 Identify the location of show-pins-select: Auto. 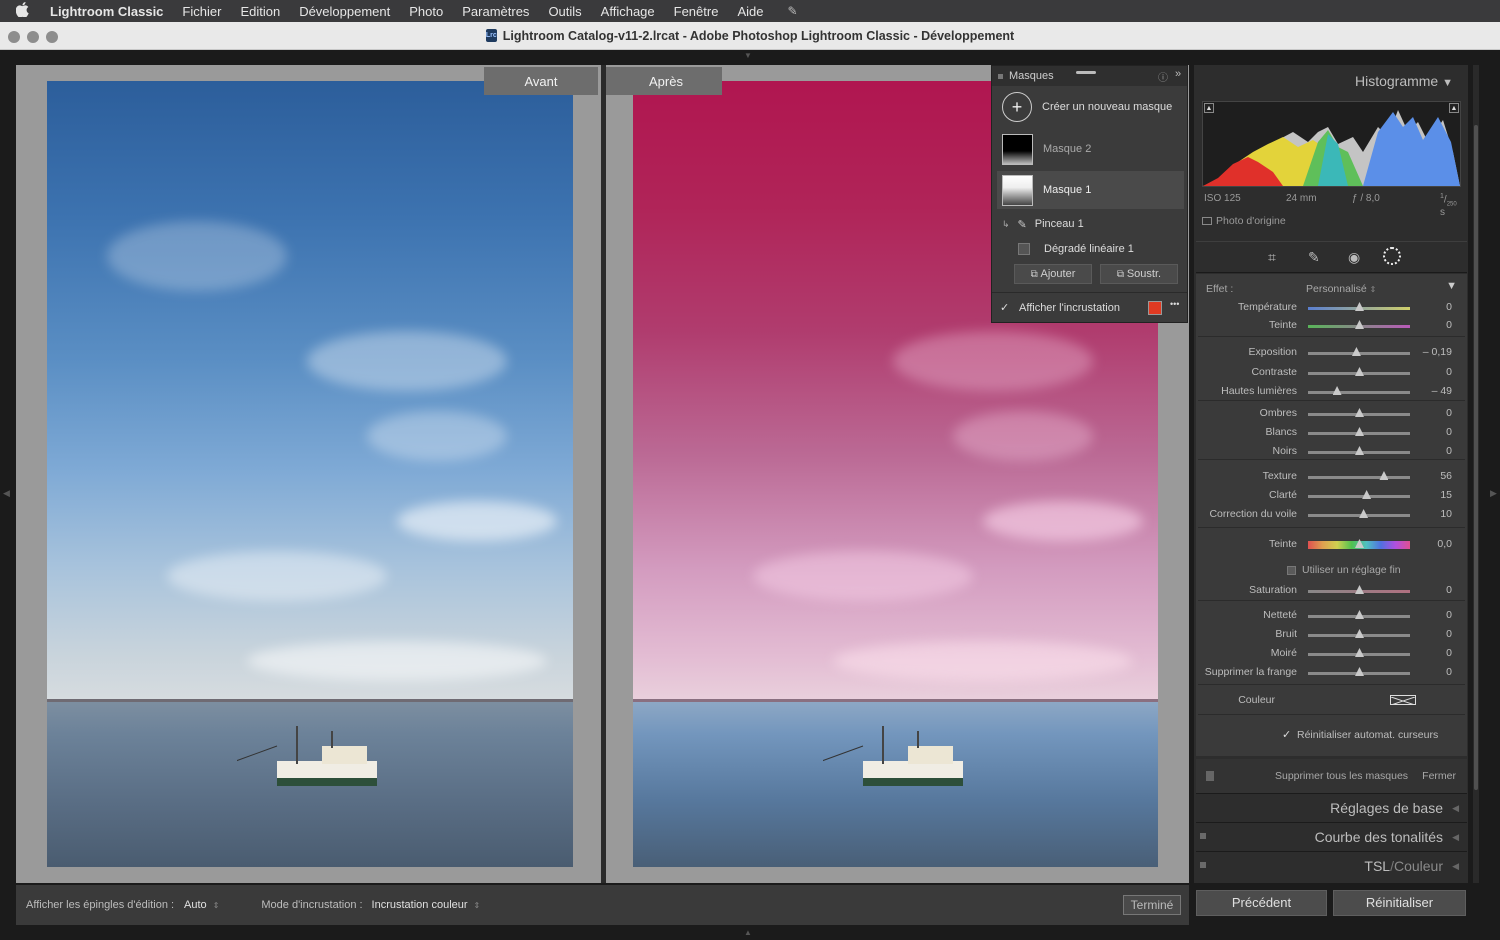
(195, 905).